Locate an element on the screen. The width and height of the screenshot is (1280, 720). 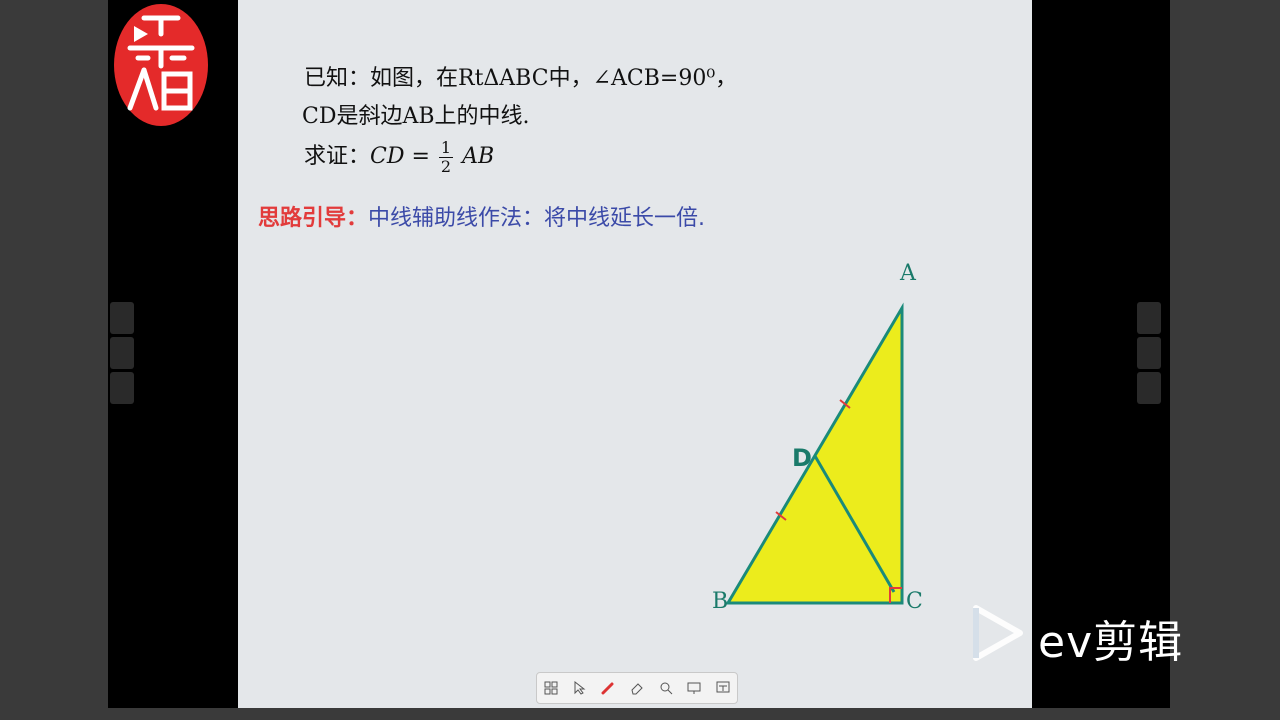
label-c: C is located at coordinates (914, 601).